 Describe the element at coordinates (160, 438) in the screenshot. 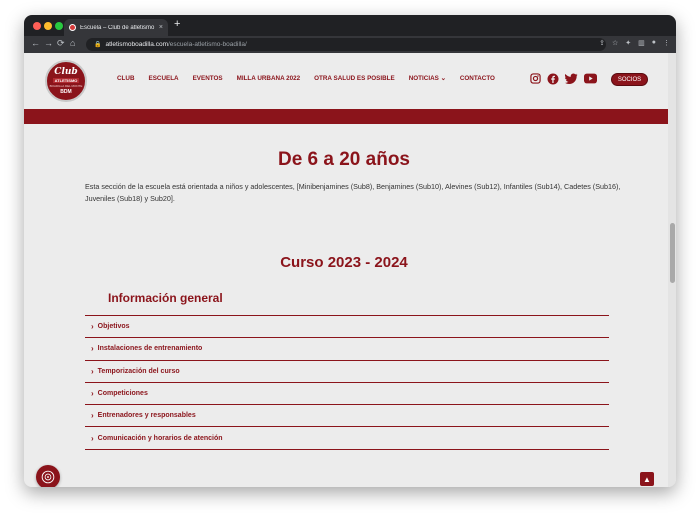

I see `accordion-label: Comunicación y horarios de atención` at that location.